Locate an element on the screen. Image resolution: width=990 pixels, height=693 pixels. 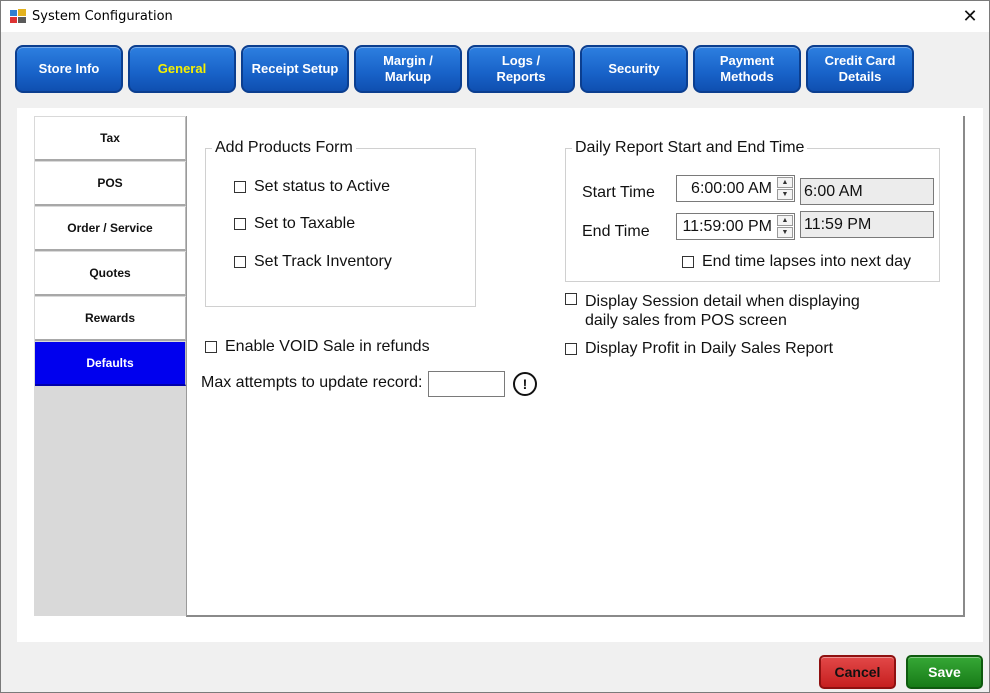
start-time-display: 6:00 AM is located at coordinates (867, 191).